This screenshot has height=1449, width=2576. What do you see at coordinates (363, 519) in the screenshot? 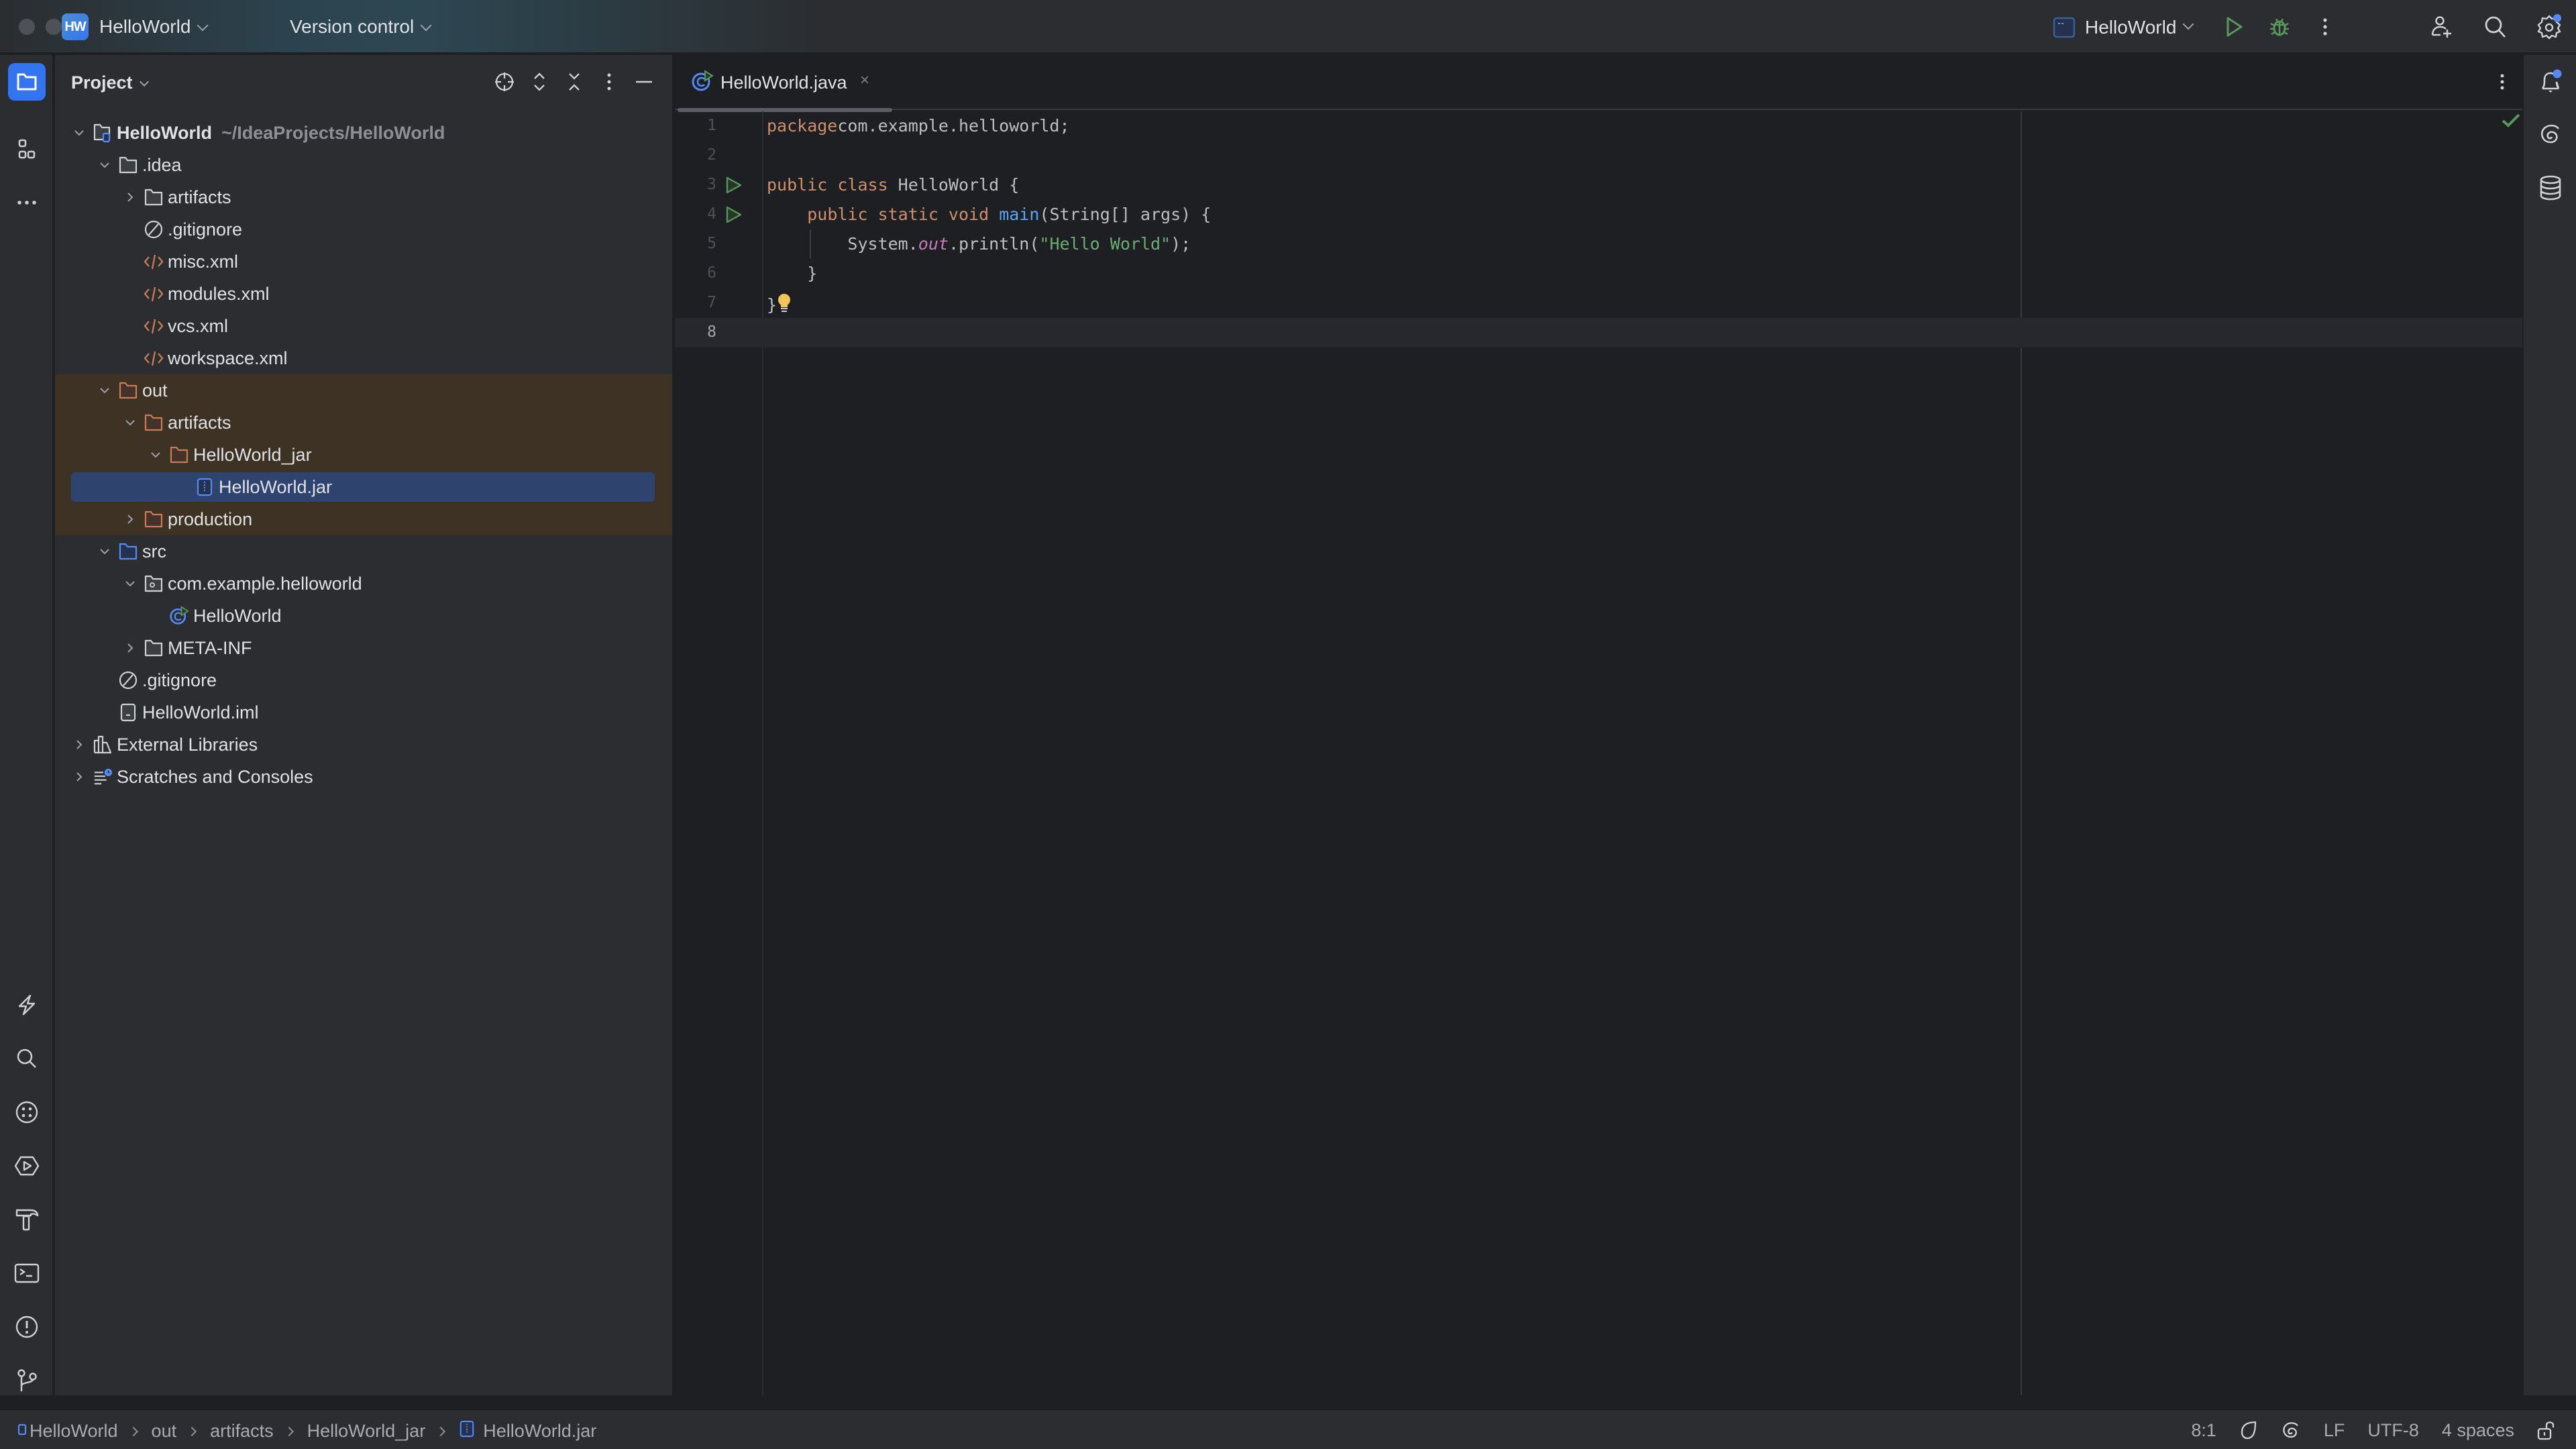
I see `tree-item: production` at bounding box center [363, 519].